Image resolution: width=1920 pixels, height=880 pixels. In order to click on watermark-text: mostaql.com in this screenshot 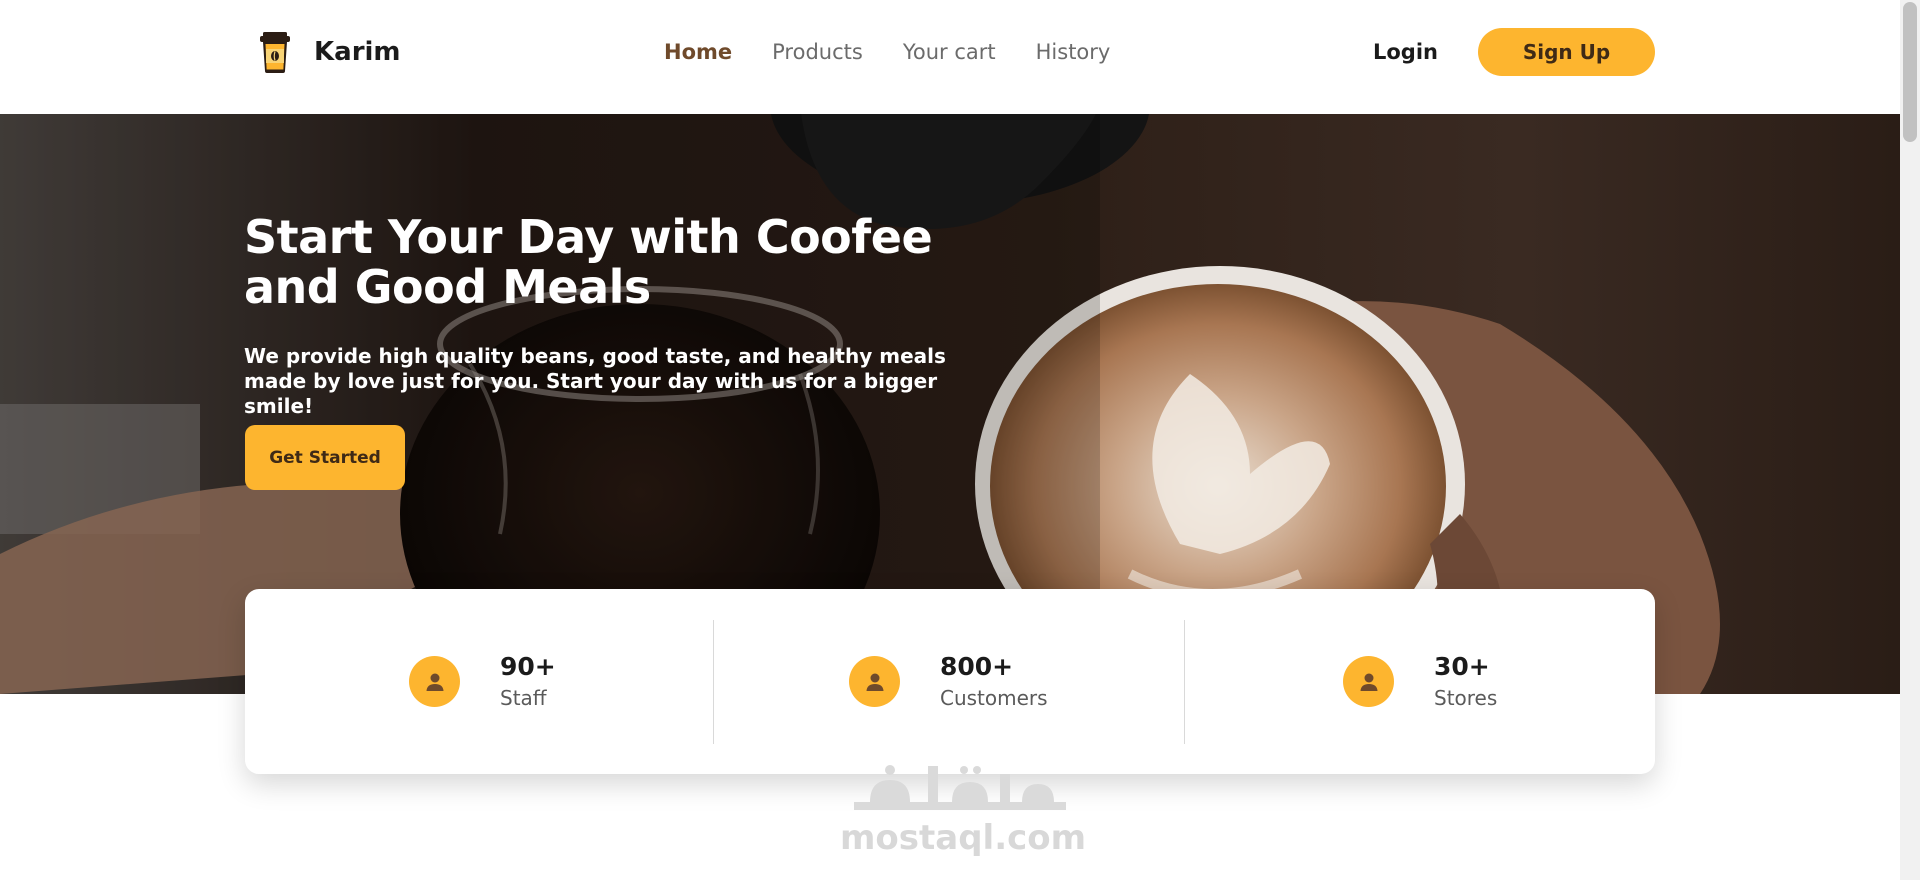, I will do `click(963, 838)`.